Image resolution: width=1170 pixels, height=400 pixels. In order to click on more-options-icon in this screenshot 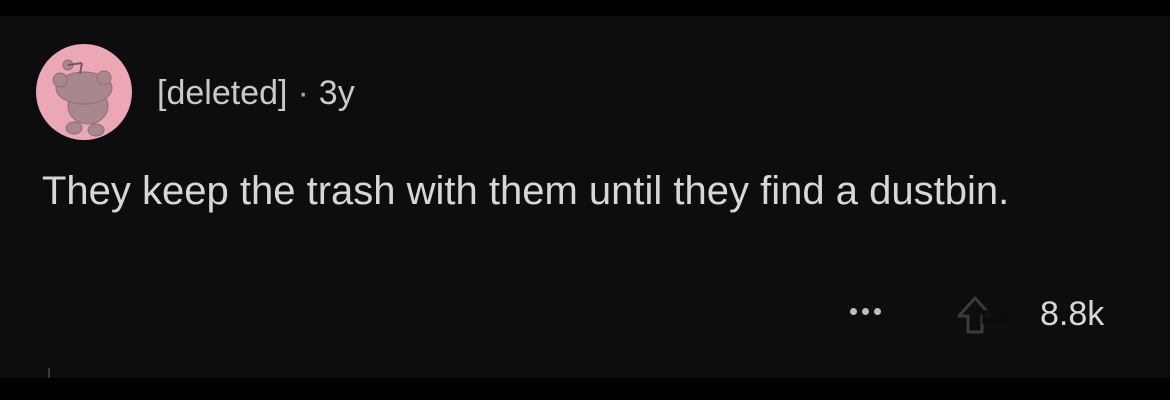, I will do `click(865, 311)`.